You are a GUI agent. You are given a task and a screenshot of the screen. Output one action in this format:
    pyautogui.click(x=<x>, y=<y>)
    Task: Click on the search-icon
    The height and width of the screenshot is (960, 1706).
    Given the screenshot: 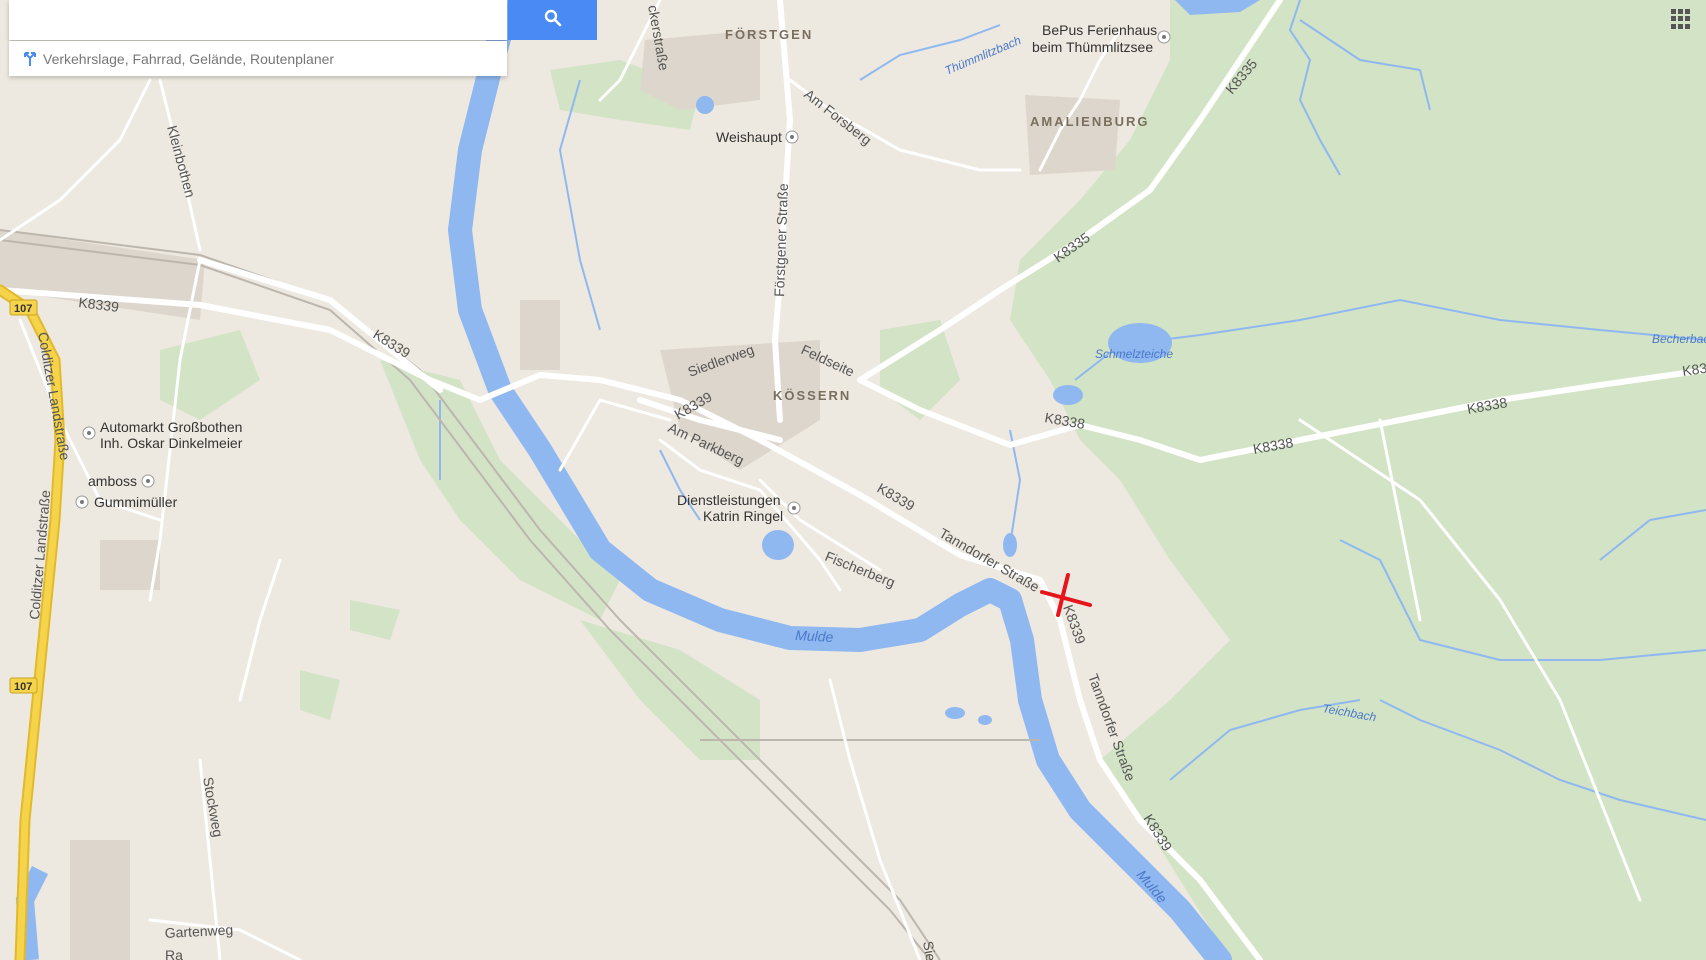 What is the action you would take?
    pyautogui.click(x=553, y=20)
    